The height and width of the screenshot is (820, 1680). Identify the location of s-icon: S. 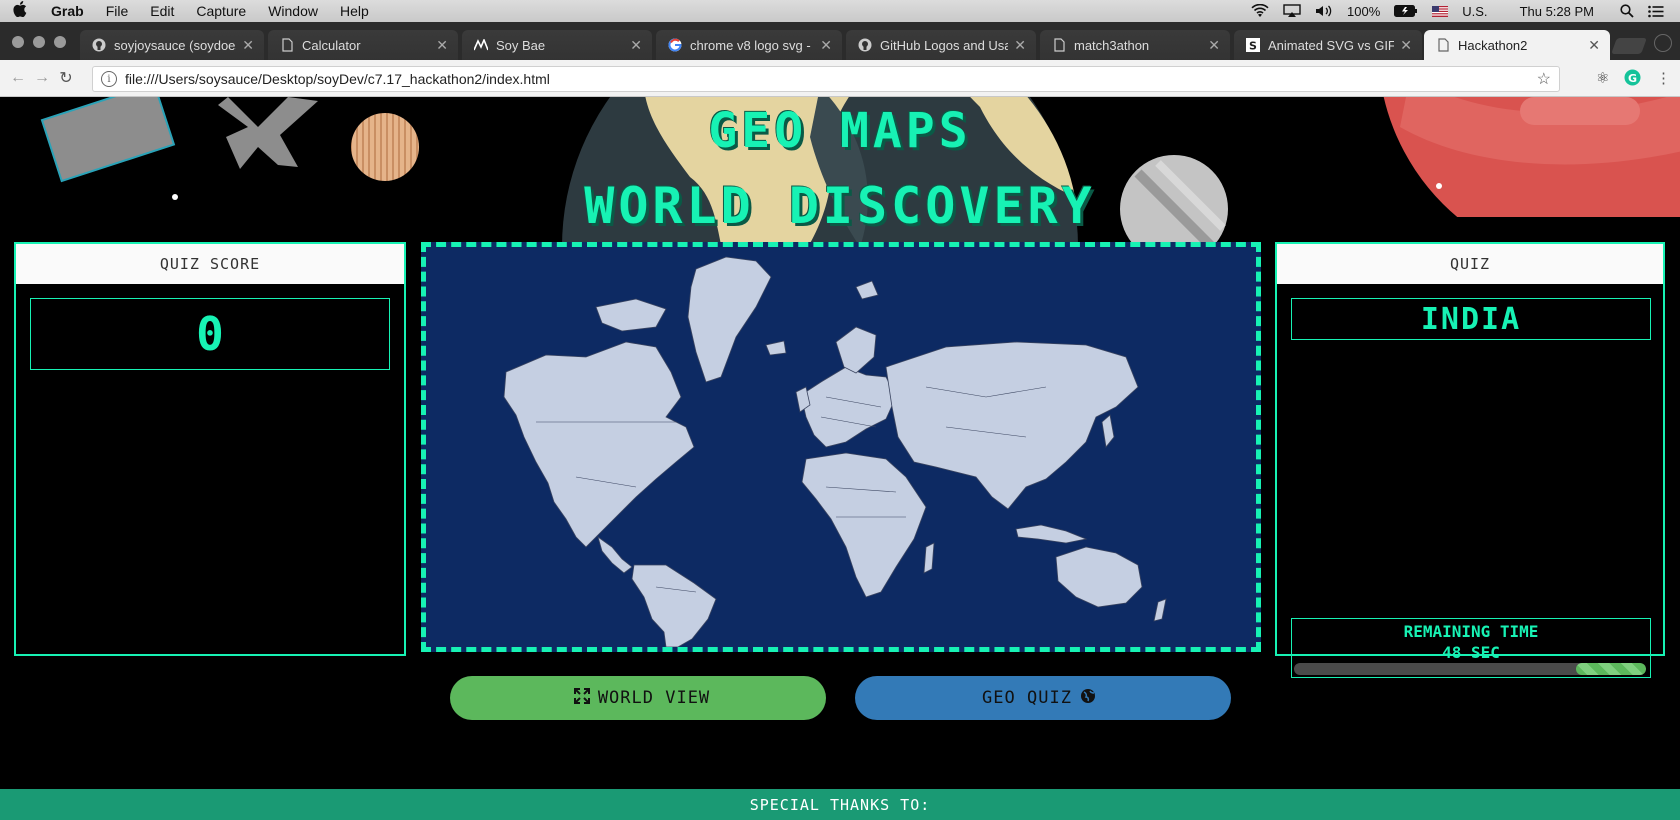
(1253, 45).